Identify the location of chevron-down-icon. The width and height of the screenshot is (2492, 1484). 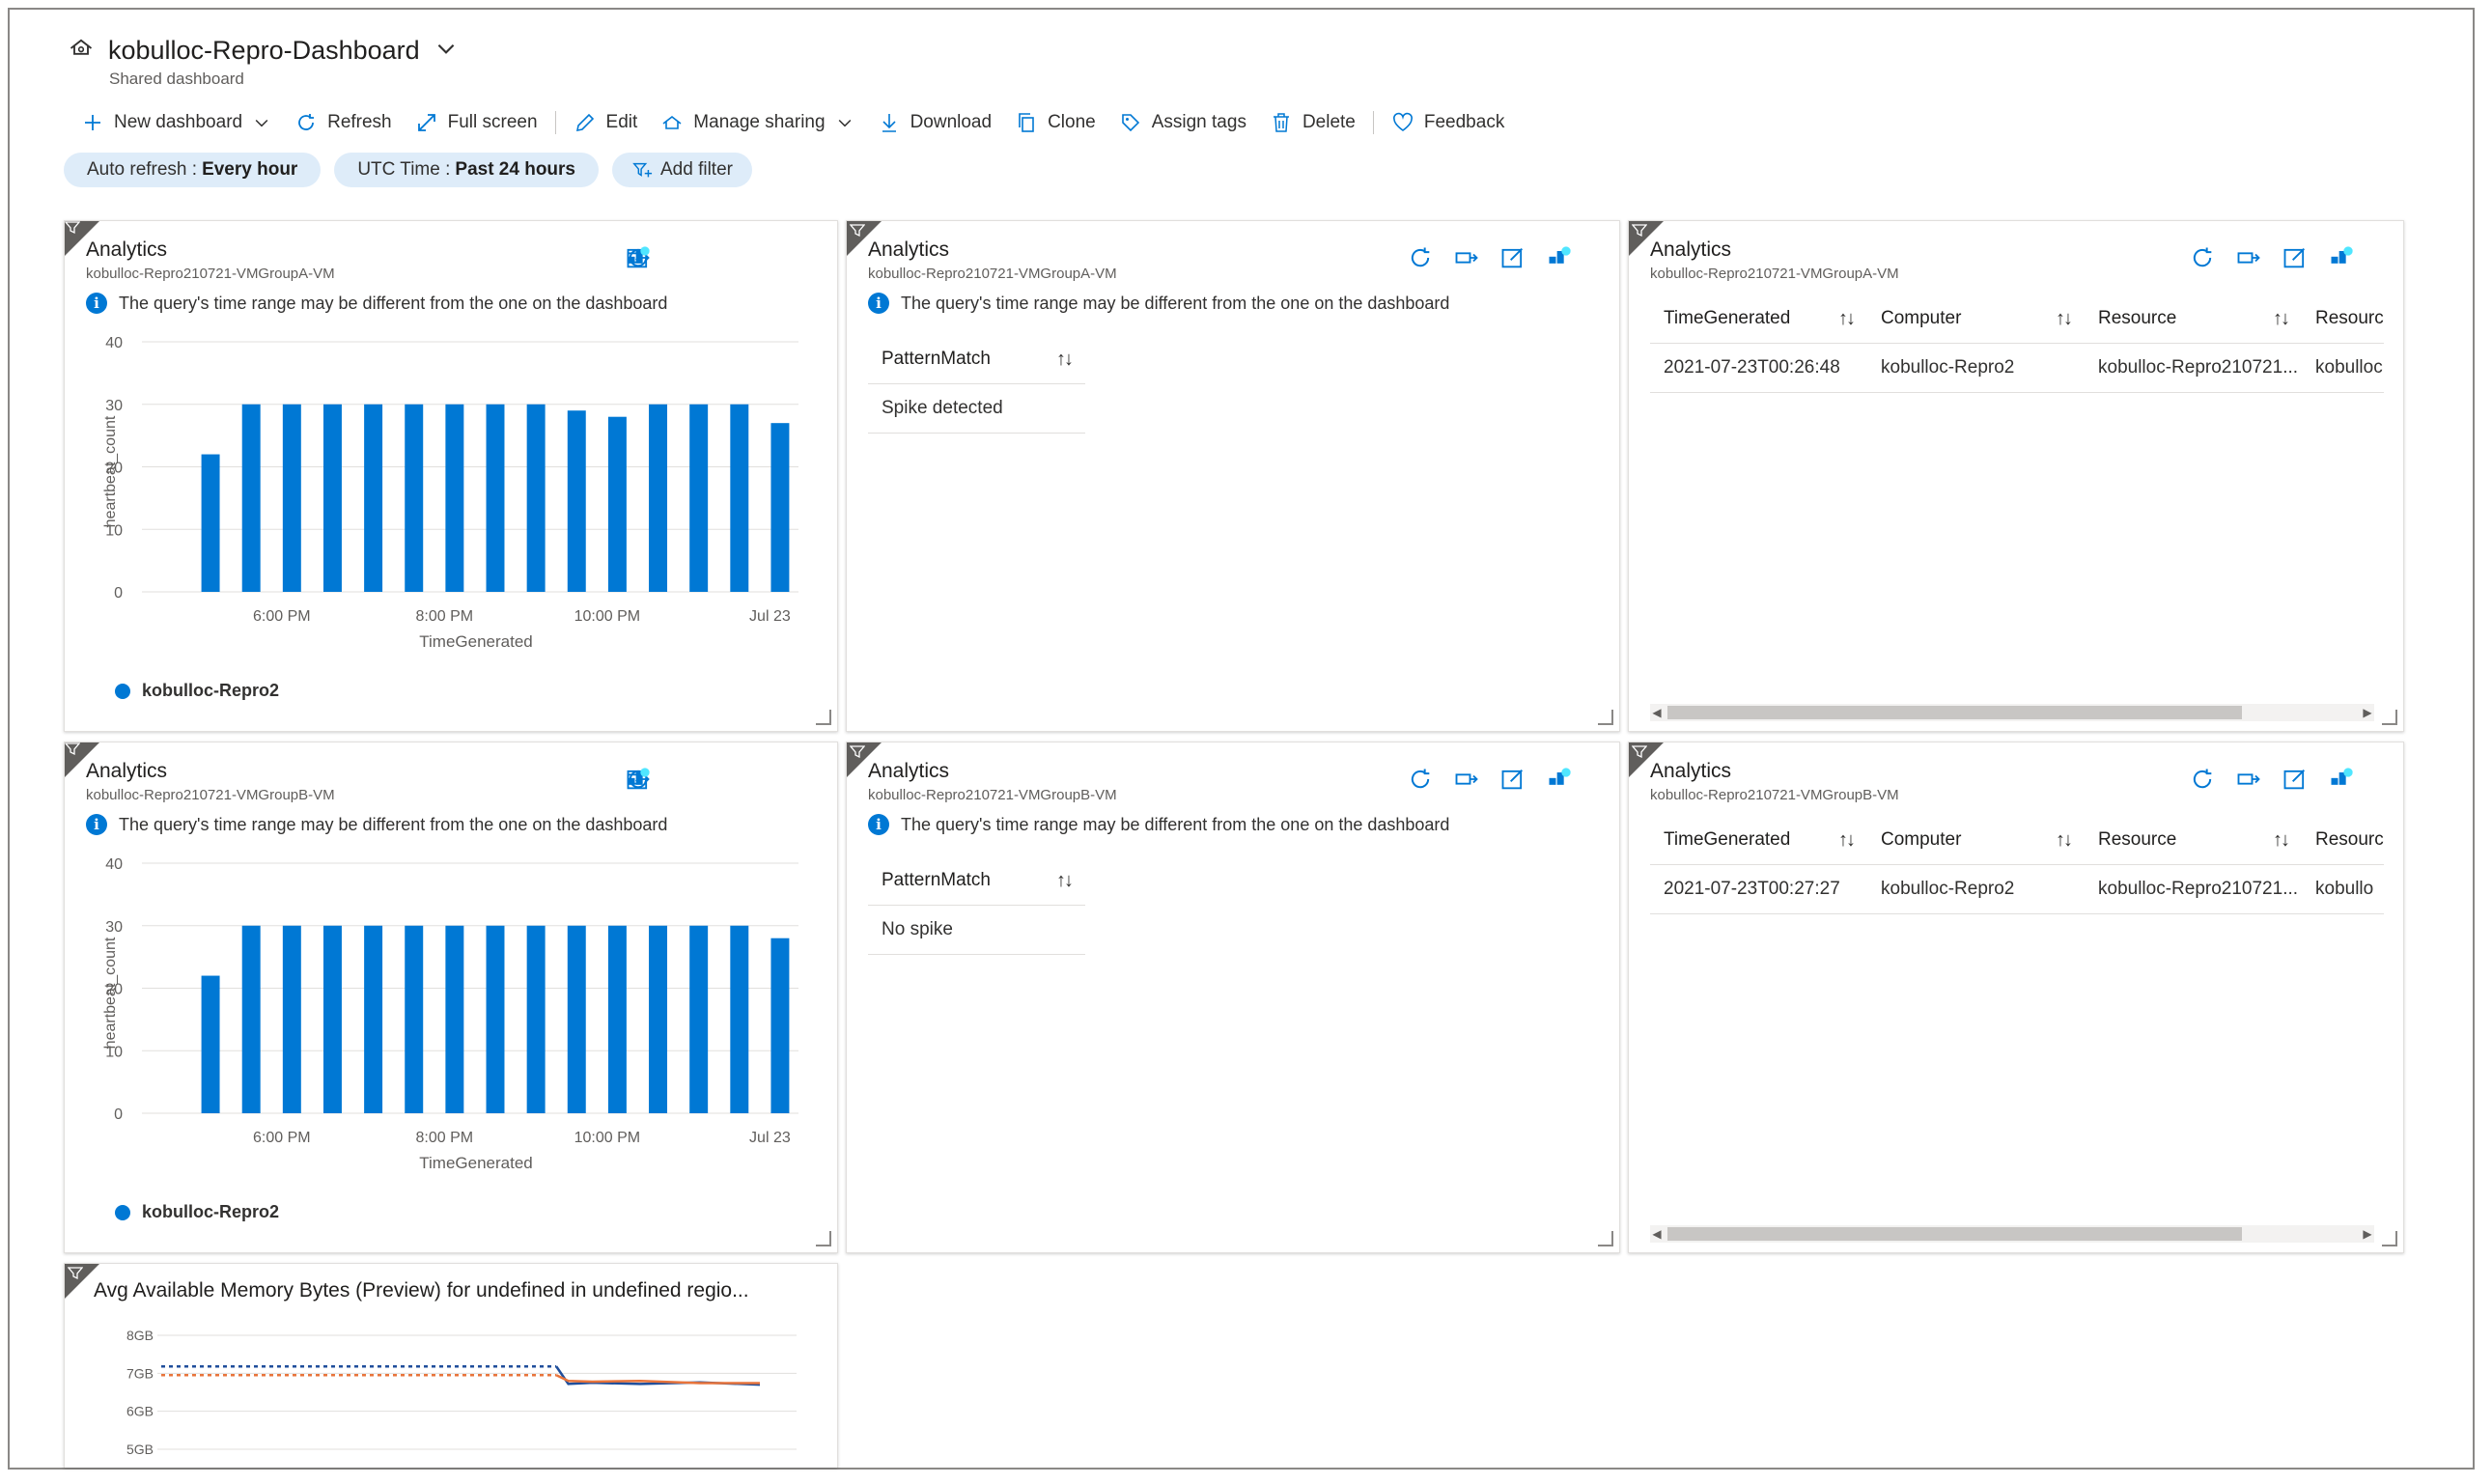
(447, 51).